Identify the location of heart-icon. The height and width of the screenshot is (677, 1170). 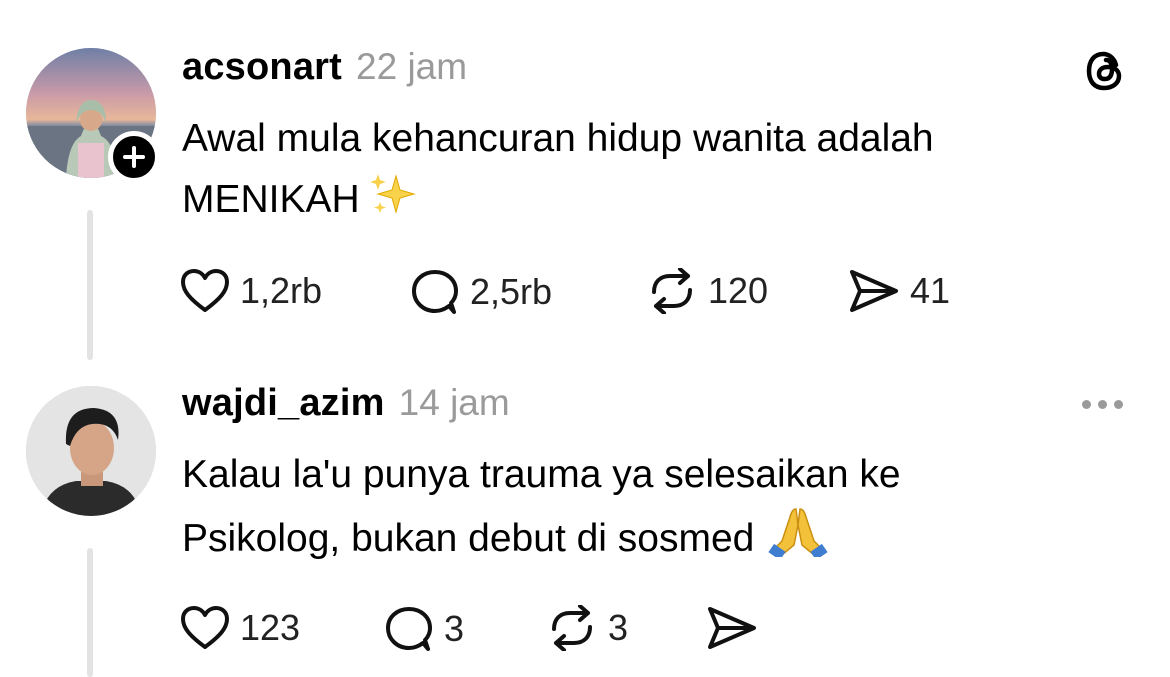
(205, 627).